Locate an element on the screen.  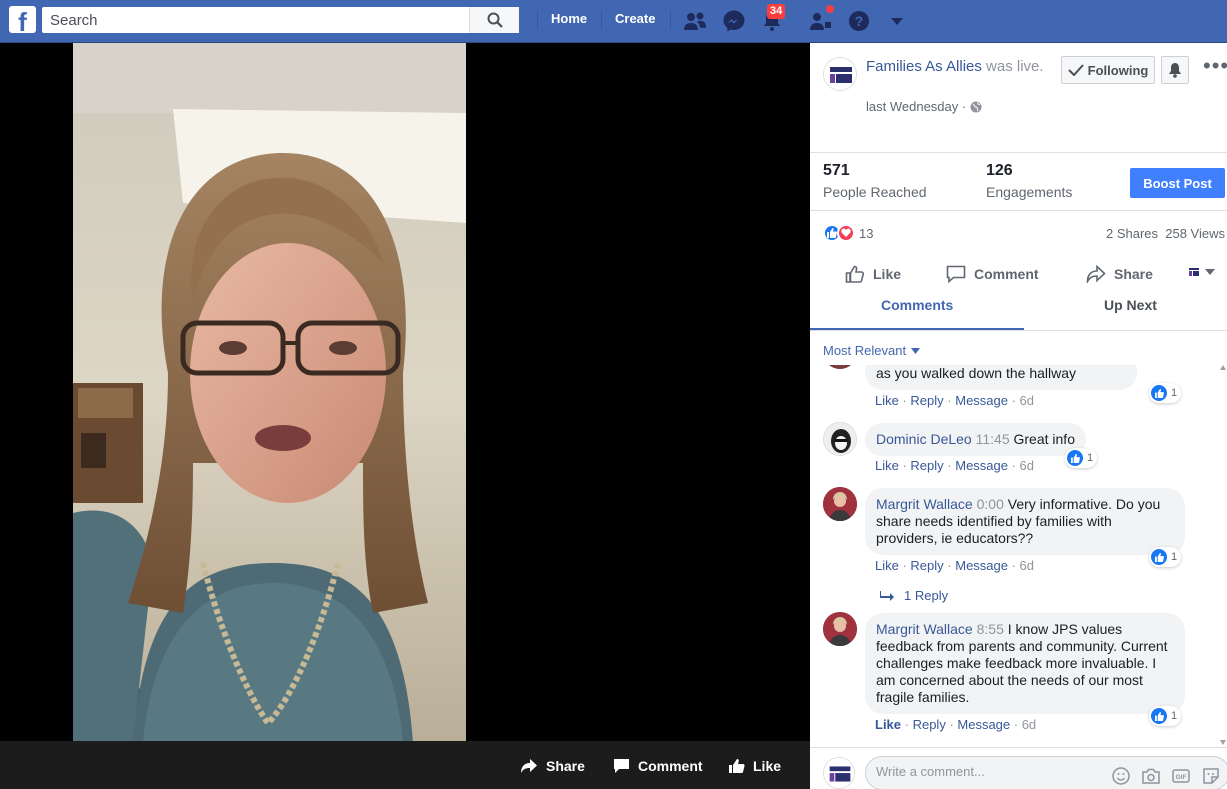
comment-sort-dropdown: Most Relevant is located at coordinates (872, 350).